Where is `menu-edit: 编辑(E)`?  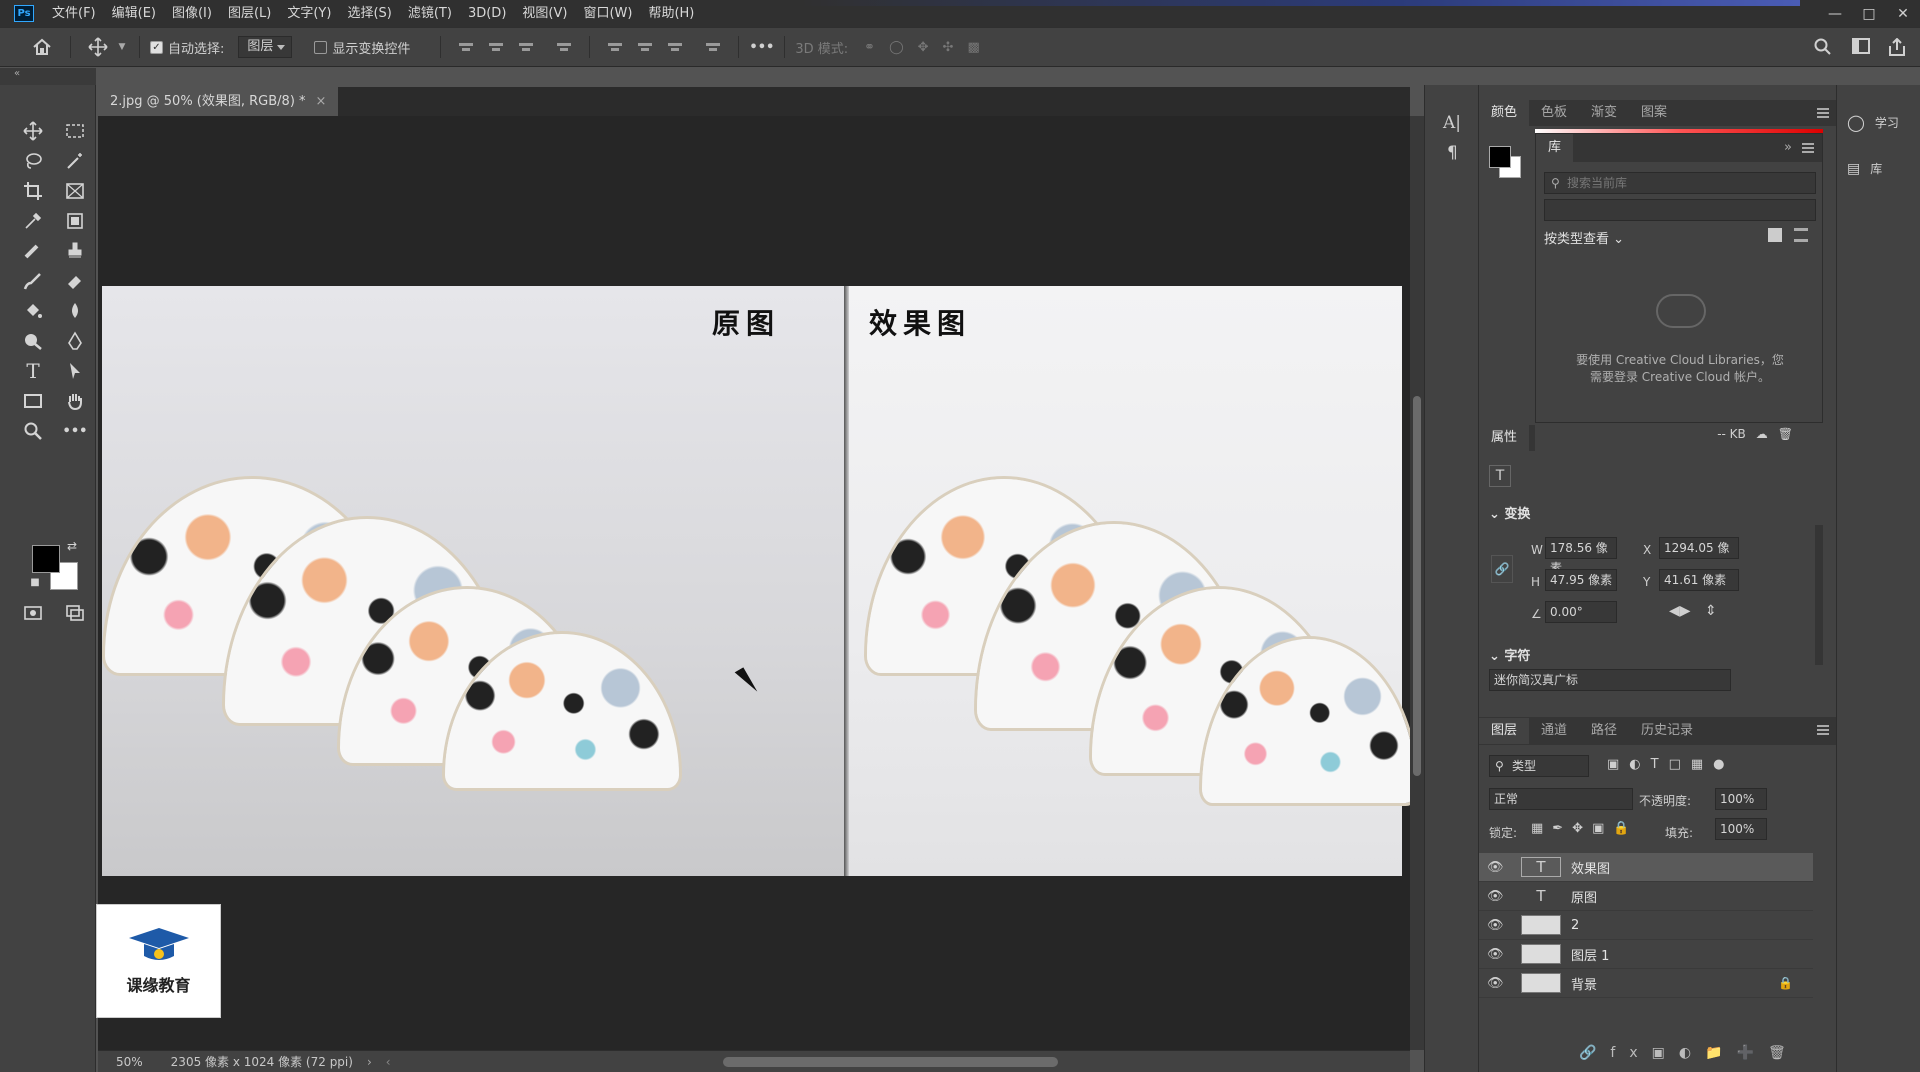 menu-edit: 编辑(E) is located at coordinates (134, 13).